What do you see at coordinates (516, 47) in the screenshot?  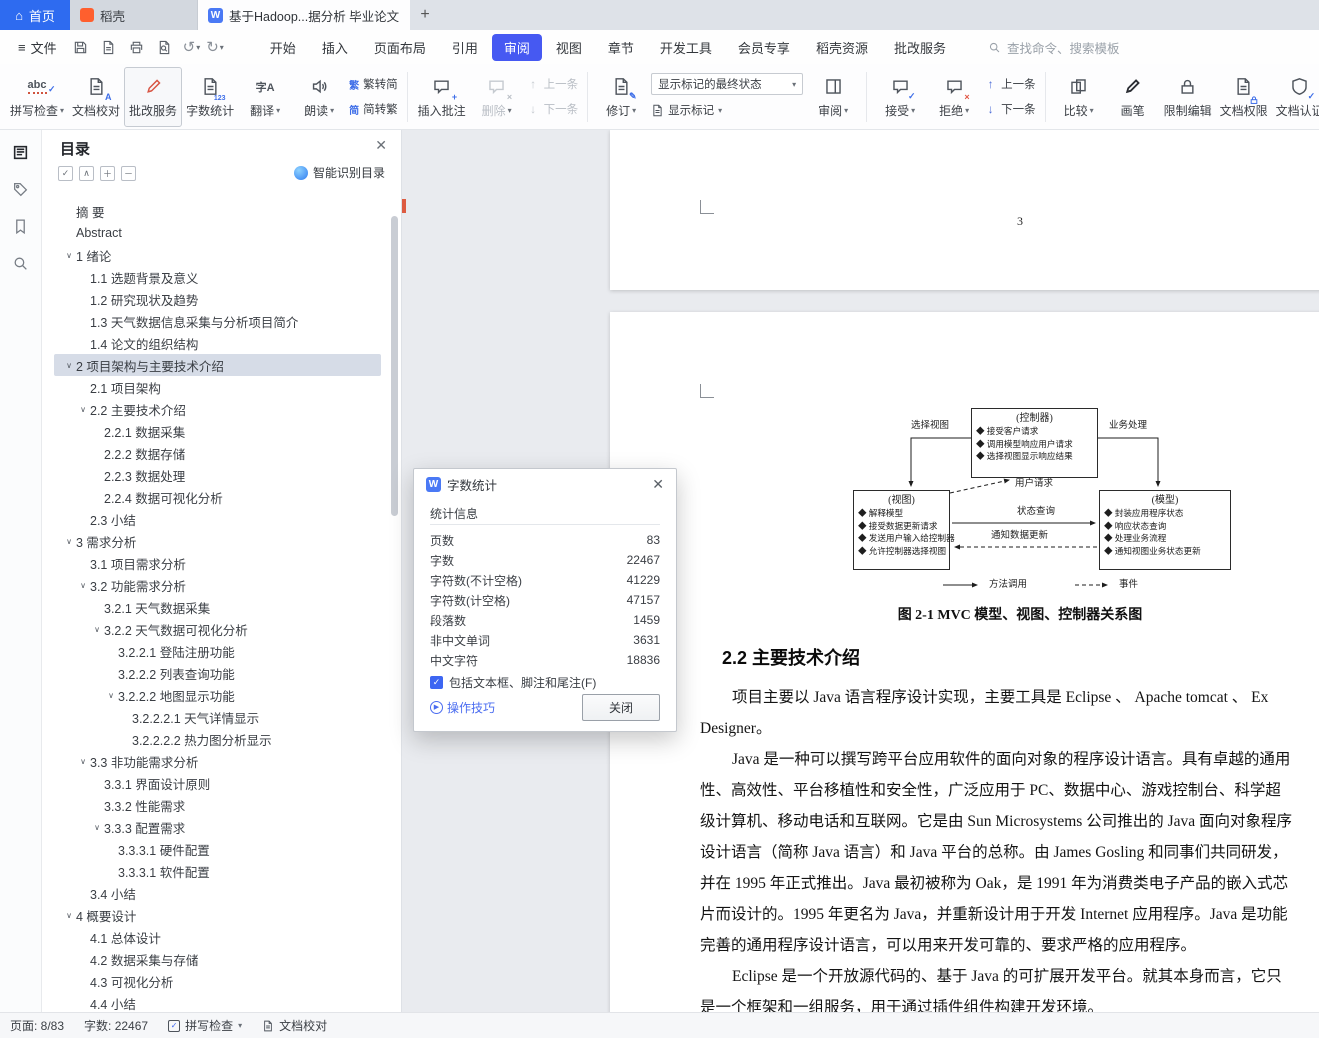 I see `menu-tab-审阅: 审阅` at bounding box center [516, 47].